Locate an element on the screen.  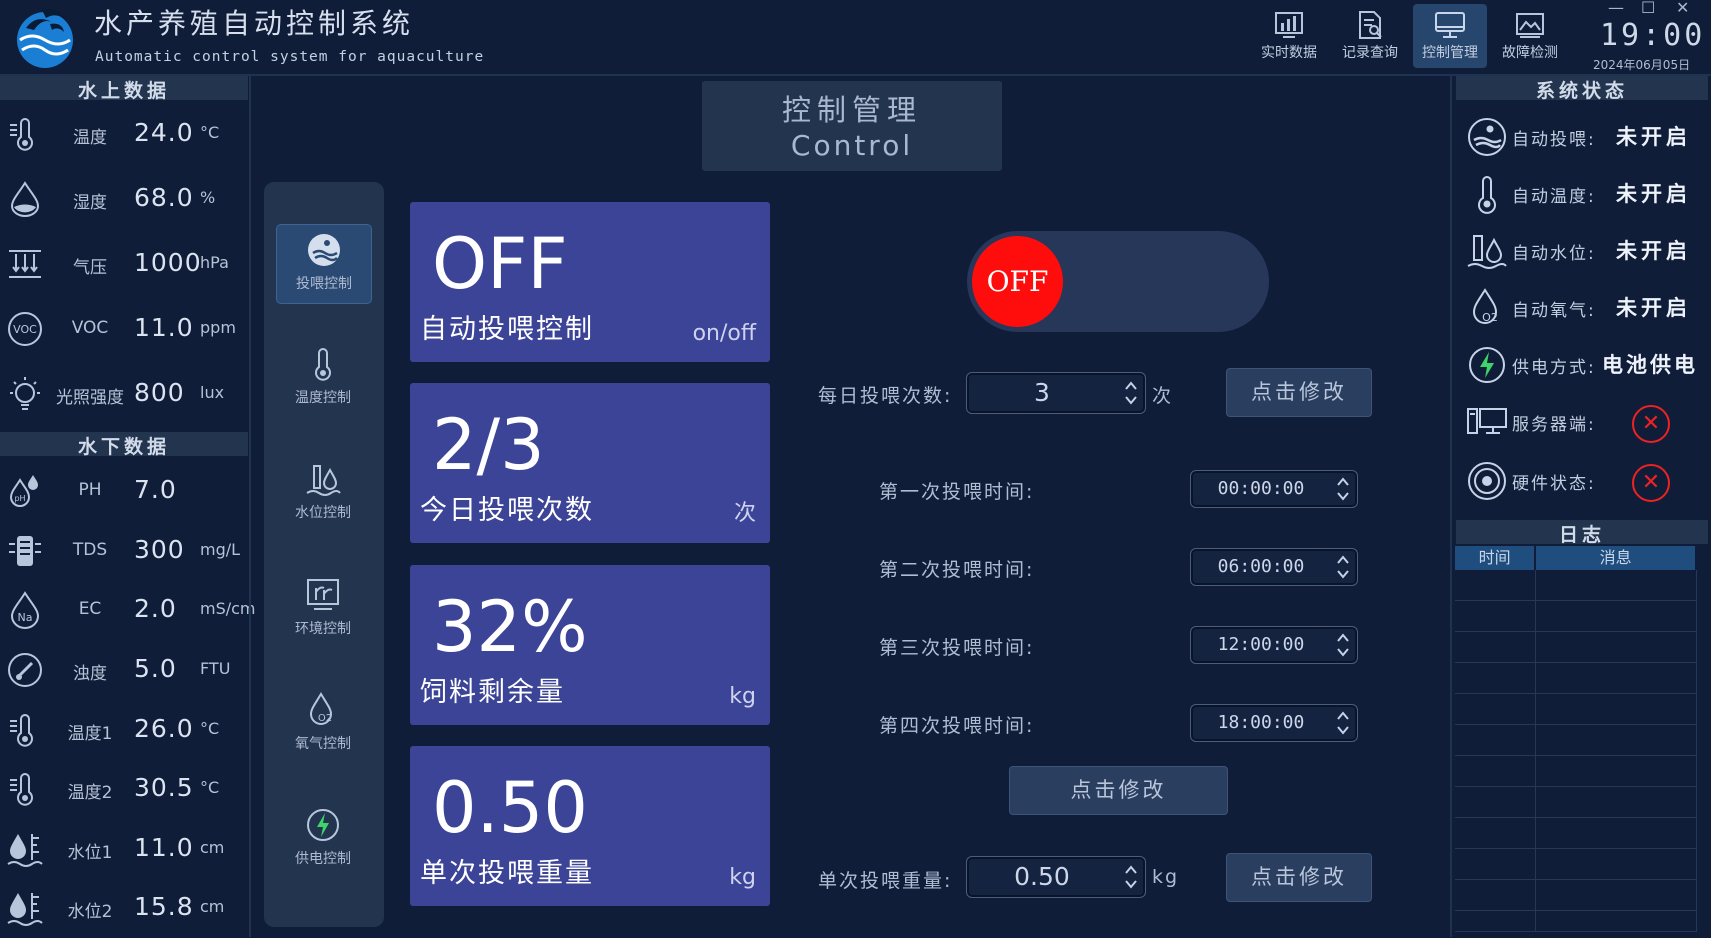
control-title-cn: 控制管理 is located at coordinates (851, 110).